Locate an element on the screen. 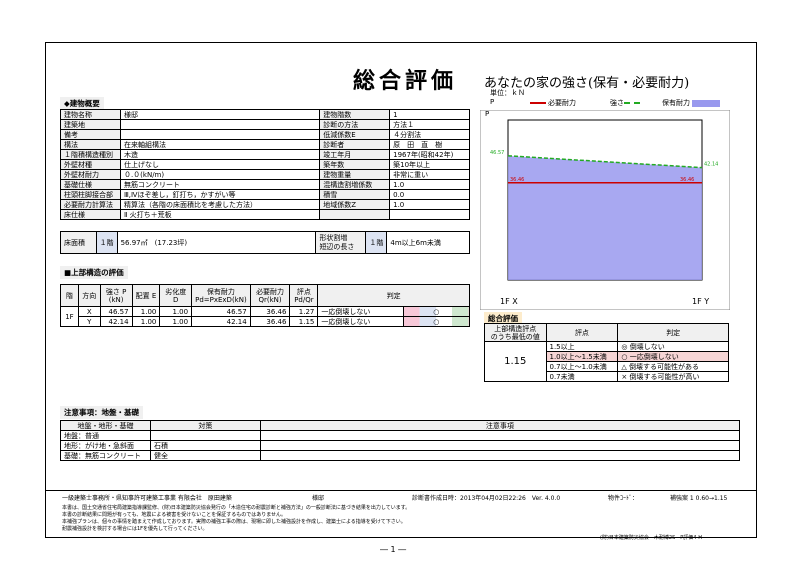 Image resolution: width=800 pixels, height=566 pixels. building-value: 無筋コンクリート is located at coordinates (220, 184).